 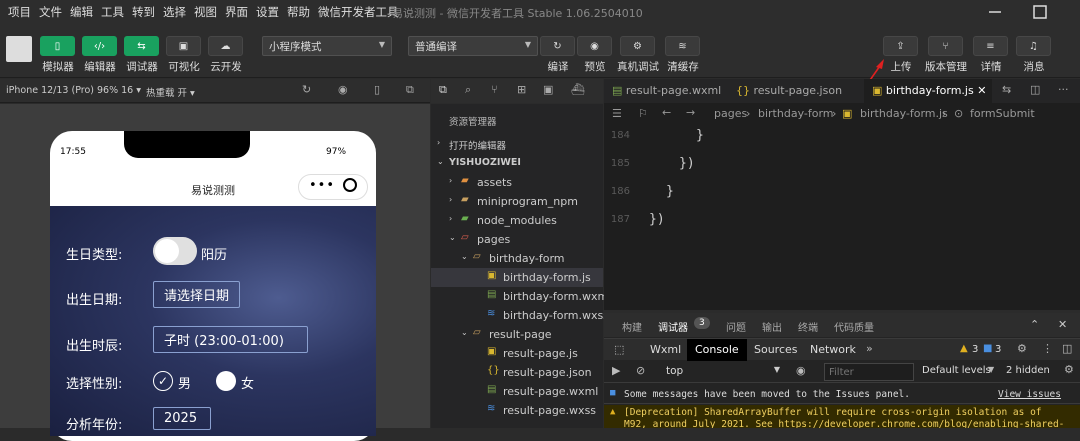 I want to click on version-button: ⑂, so click(x=945, y=46).